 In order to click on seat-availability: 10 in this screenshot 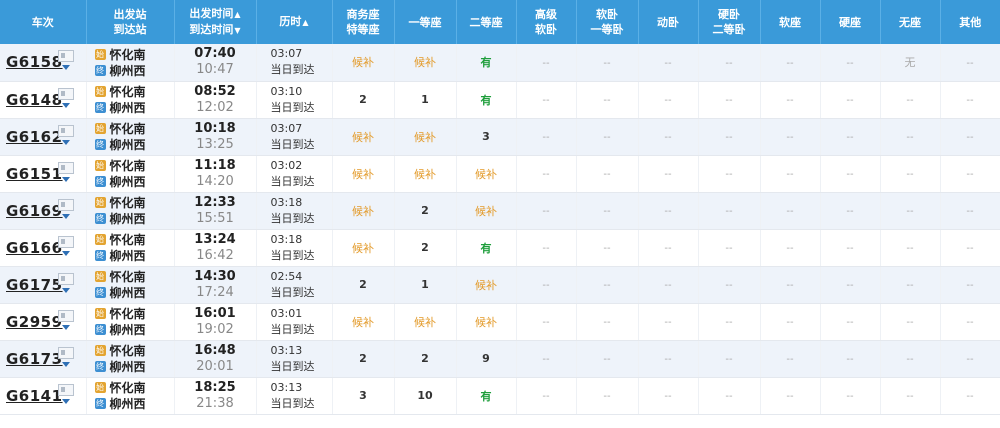, I will do `click(424, 395)`.